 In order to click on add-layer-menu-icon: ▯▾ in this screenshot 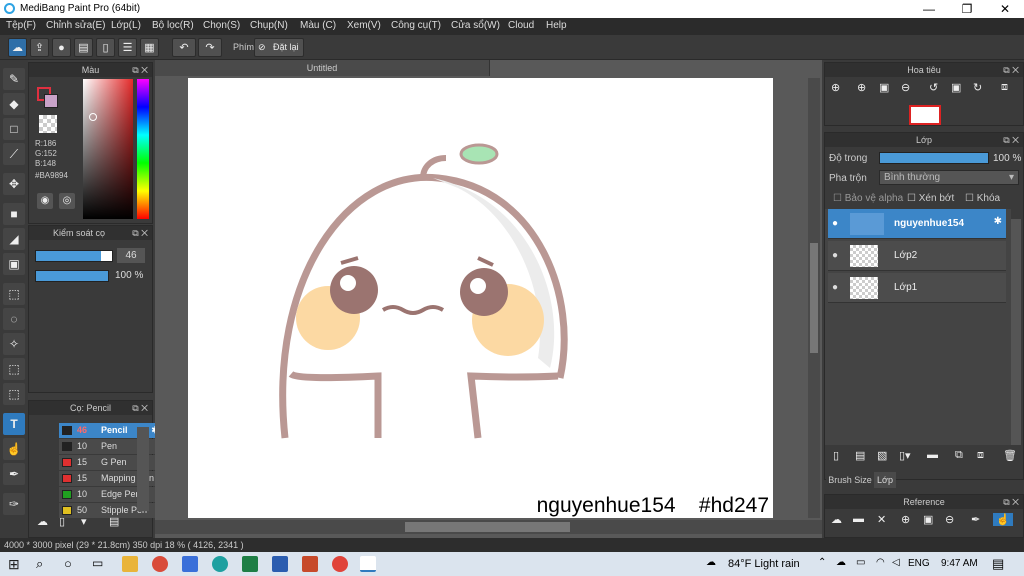, I will do `click(905, 455)`.